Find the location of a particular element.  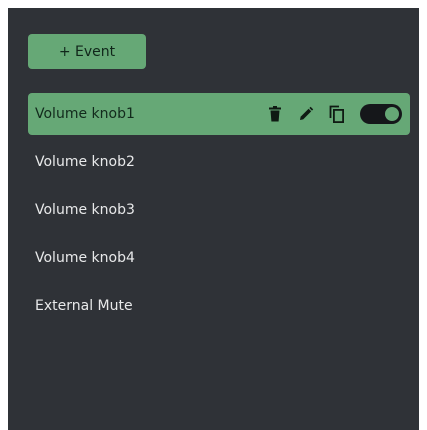

event-label: Volume knob1 is located at coordinates (85, 114).